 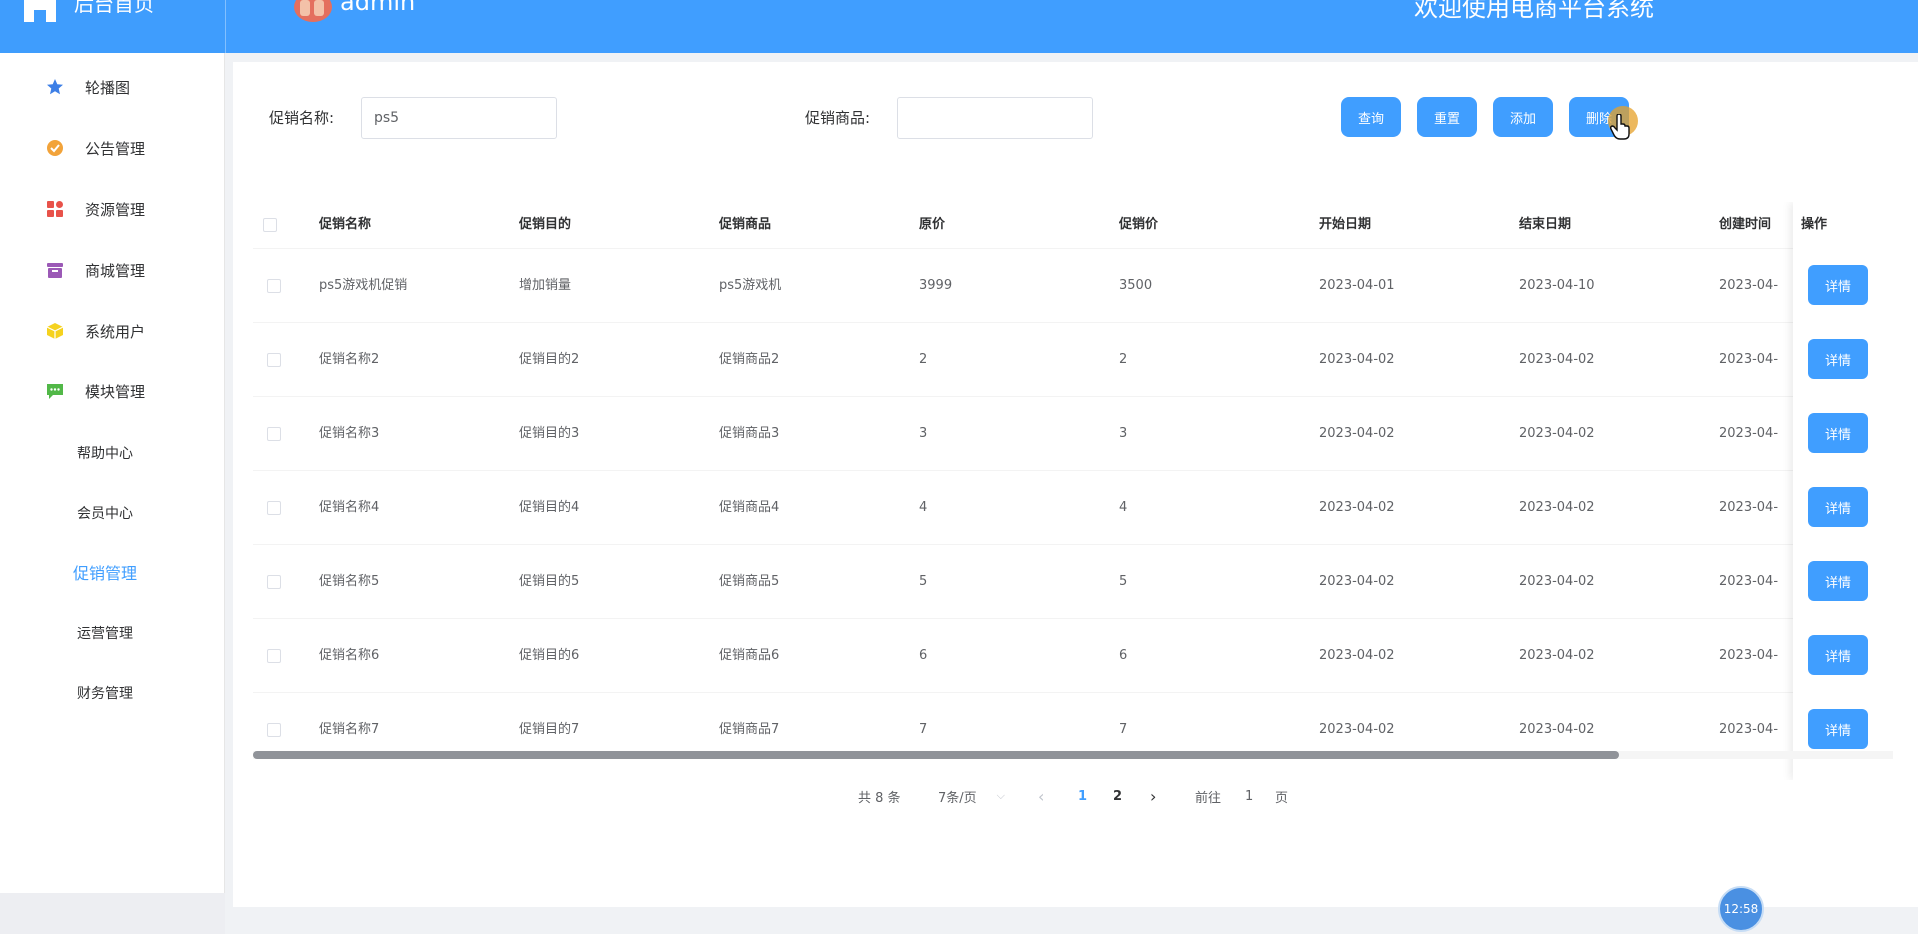 I want to click on brand-area: 后台首页, so click(x=112, y=26).